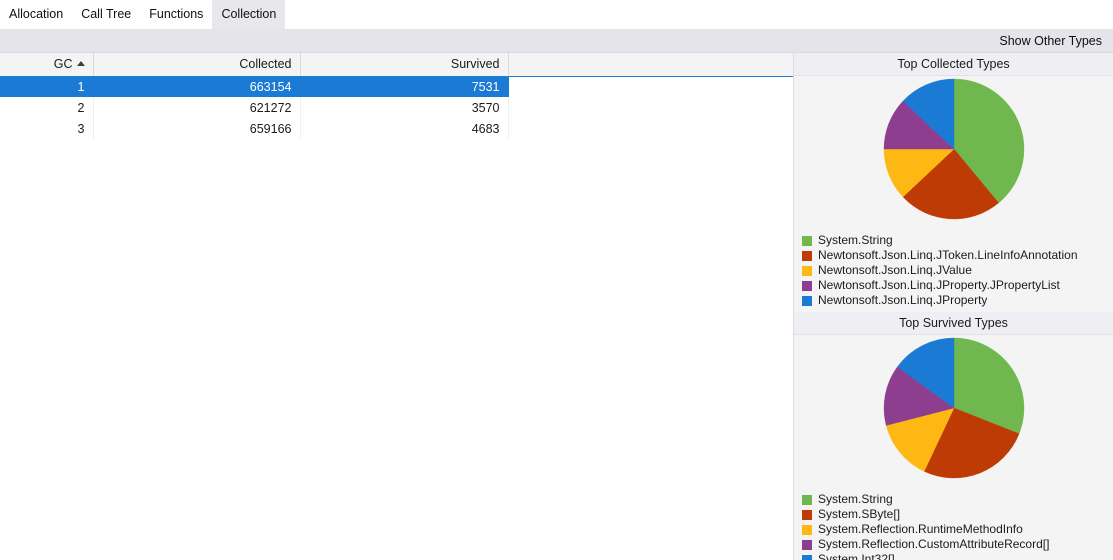 The height and width of the screenshot is (560, 1113). What do you see at coordinates (895, 270) in the screenshot?
I see `legend-item-label: Newtonsoft.Json.Linq.JValue` at bounding box center [895, 270].